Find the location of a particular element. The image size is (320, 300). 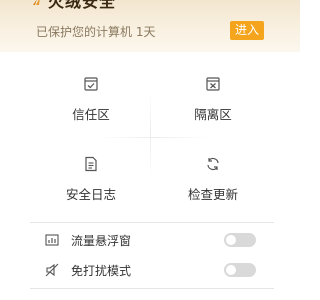

traffic-float-window-row: 流量悬浮窗 is located at coordinates (152, 240).